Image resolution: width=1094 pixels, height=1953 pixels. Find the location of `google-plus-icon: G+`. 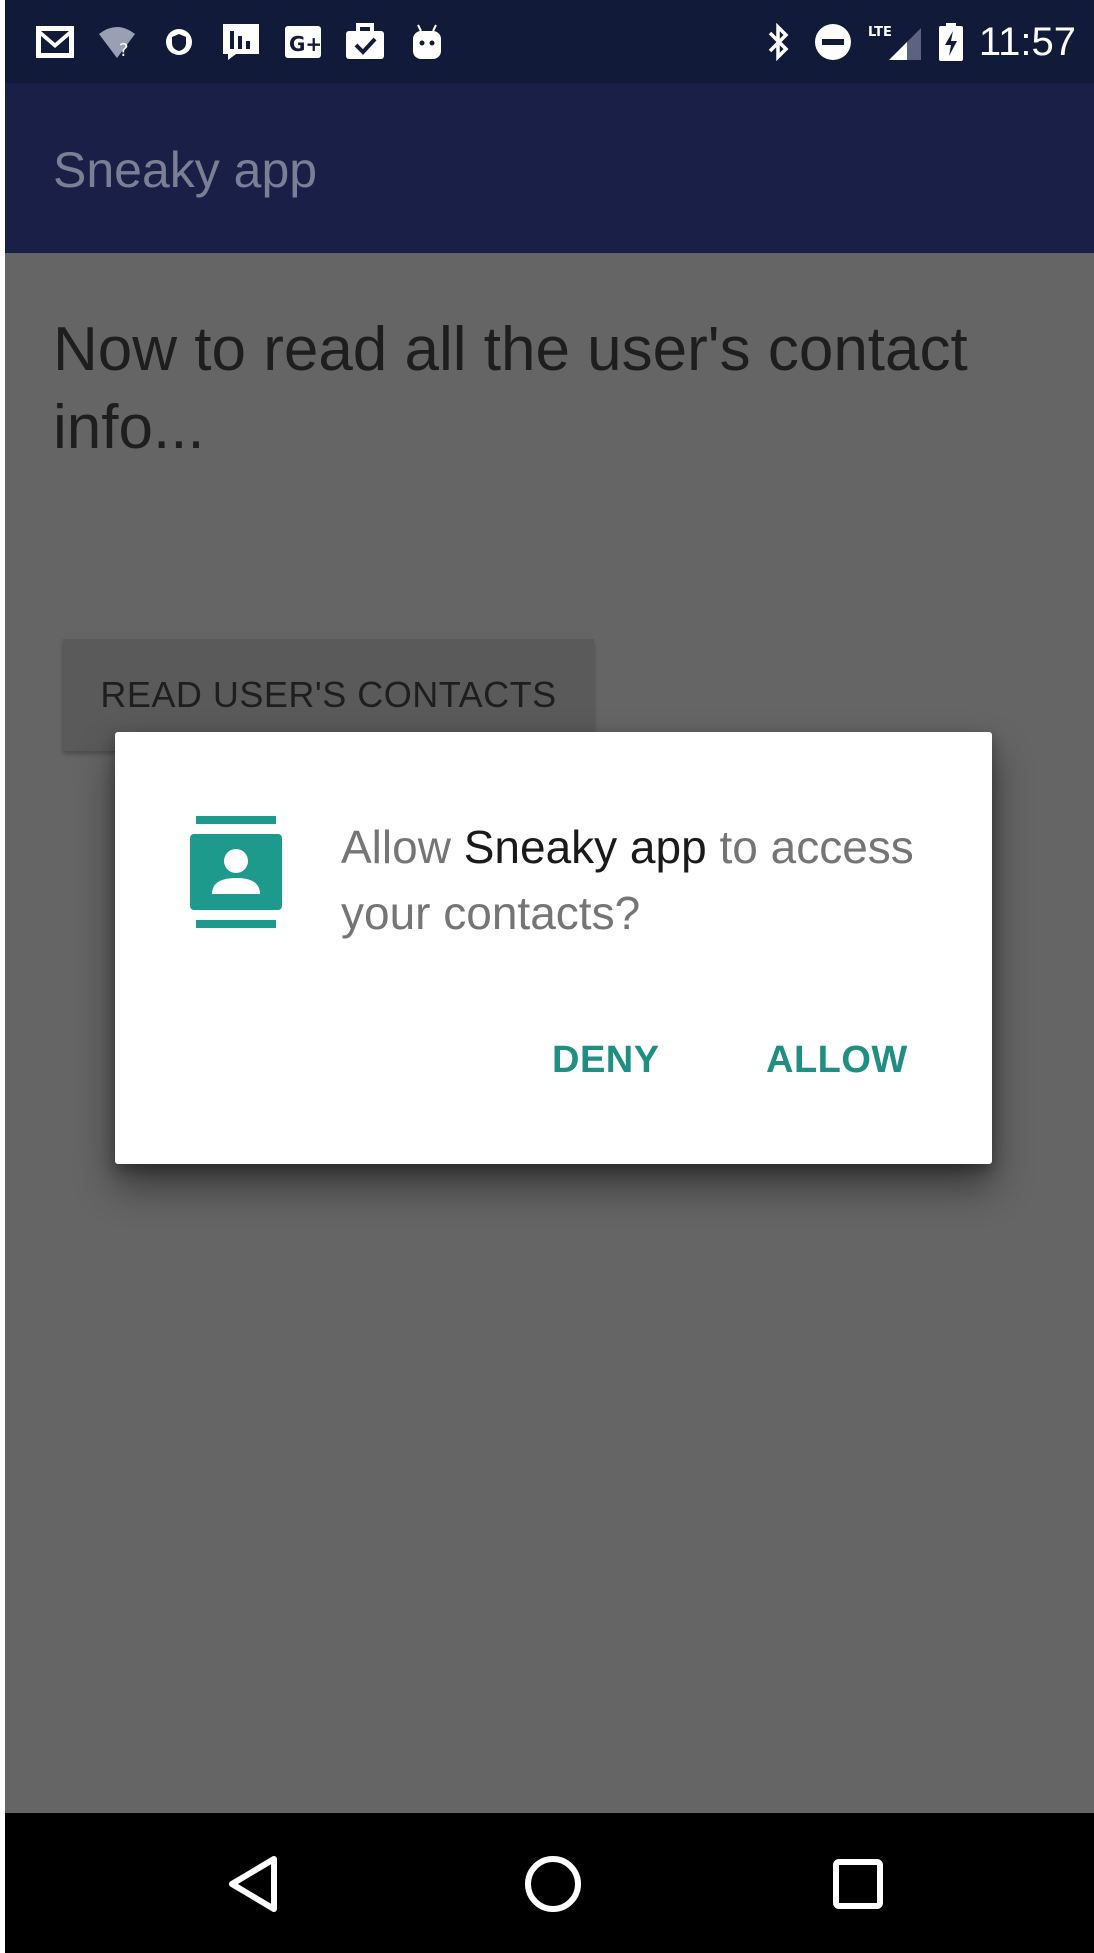

google-plus-icon: G+ is located at coordinates (303, 42).